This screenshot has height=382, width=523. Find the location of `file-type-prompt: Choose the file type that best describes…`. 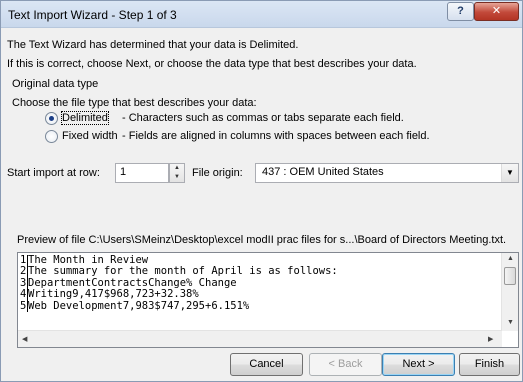

file-type-prompt: Choose the file type that best describes… is located at coordinates (134, 103).